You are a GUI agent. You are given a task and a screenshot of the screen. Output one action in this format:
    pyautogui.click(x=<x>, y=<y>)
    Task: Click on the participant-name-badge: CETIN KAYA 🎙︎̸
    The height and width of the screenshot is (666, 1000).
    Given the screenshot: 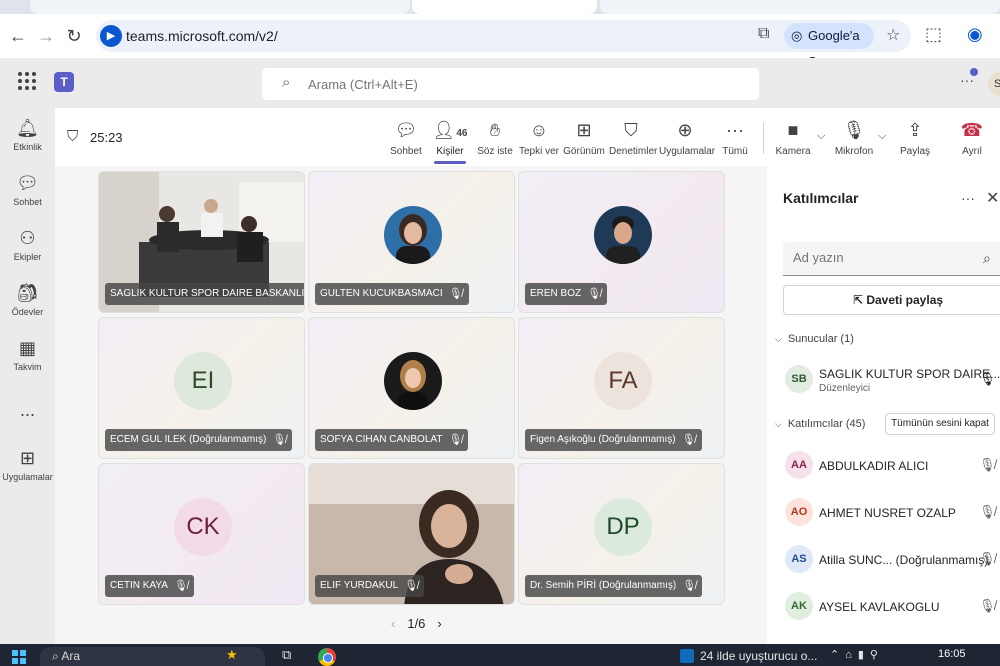 What is the action you would take?
    pyautogui.click(x=149, y=586)
    